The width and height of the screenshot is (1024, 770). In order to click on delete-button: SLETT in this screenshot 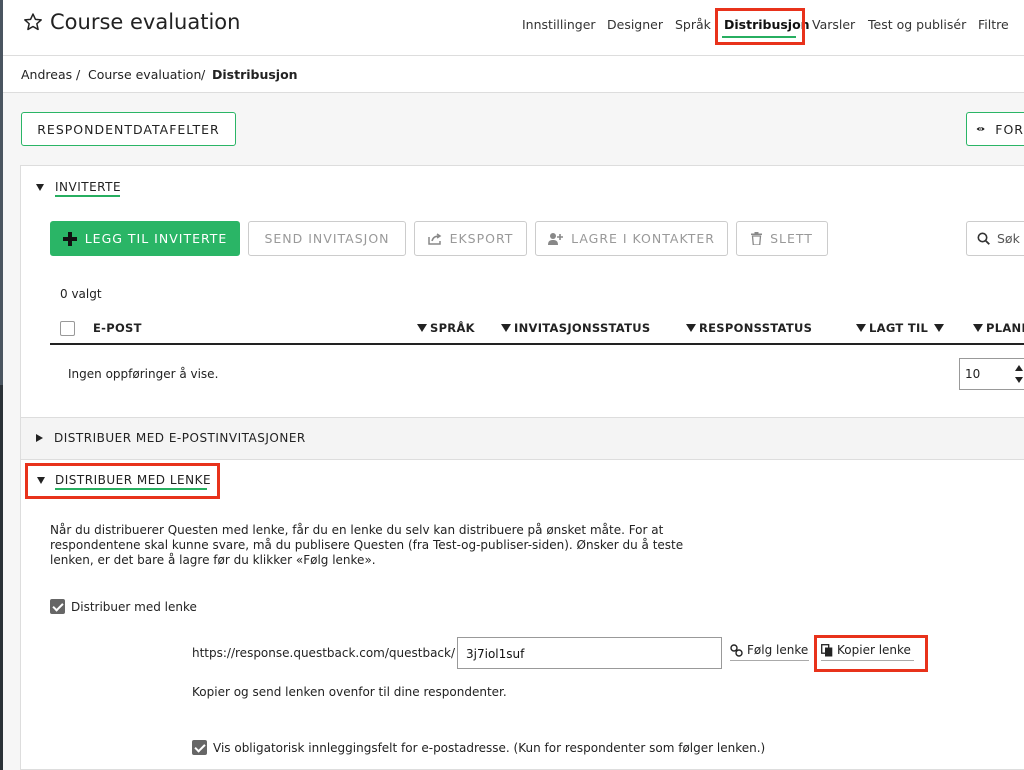, I will do `click(782, 238)`.